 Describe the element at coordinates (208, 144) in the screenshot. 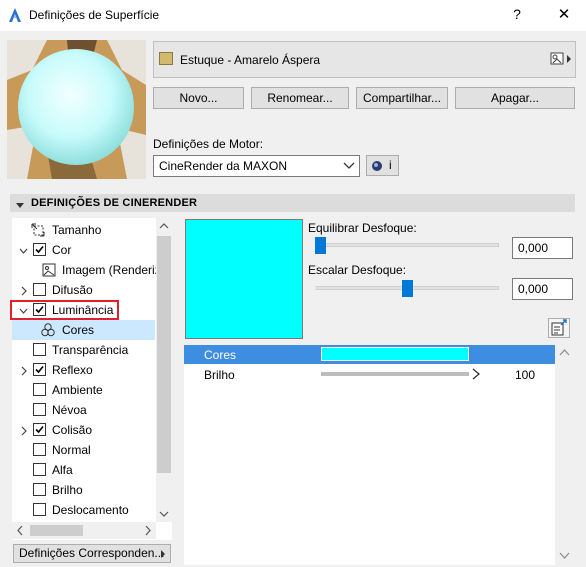

I see `engine-label: Definições de Motor:` at that location.